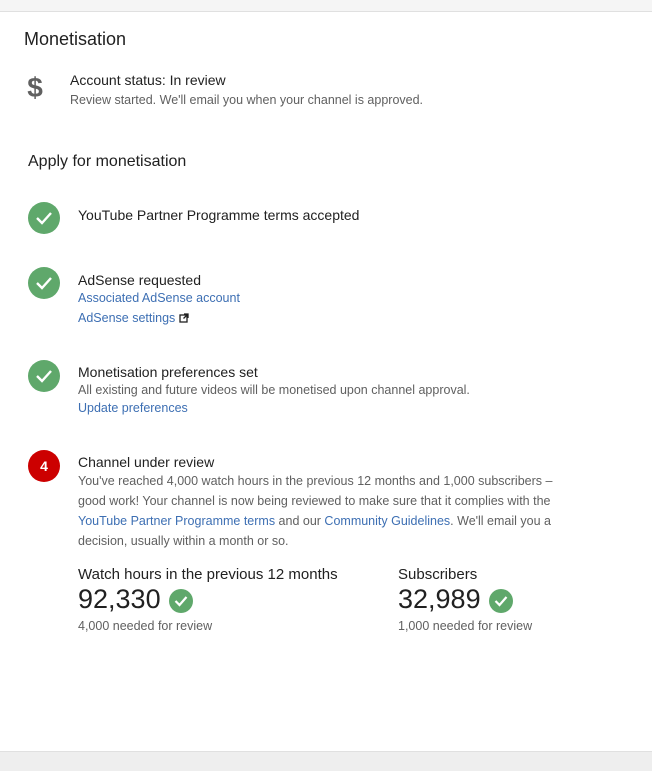 The height and width of the screenshot is (771, 652). Describe the element at coordinates (148, 80) in the screenshot. I see `account-status-label: Account status: In review` at that location.